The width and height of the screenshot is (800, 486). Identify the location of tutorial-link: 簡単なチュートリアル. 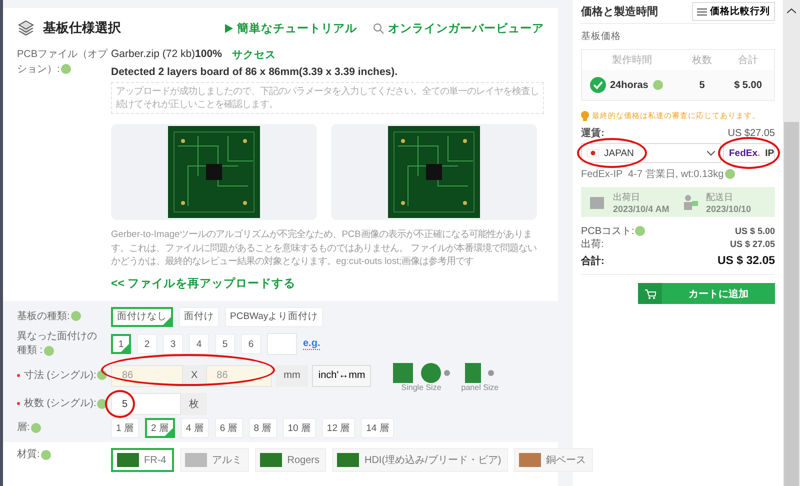
(291, 28).